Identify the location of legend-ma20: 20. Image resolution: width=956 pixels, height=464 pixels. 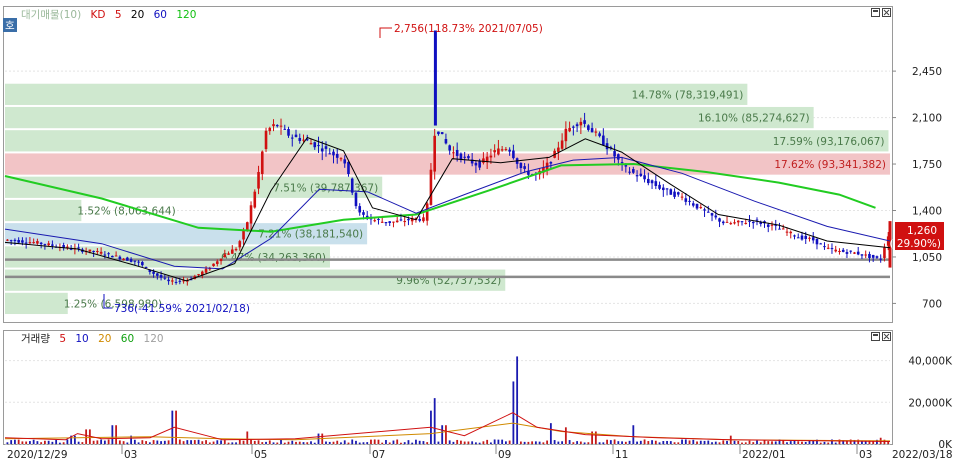
(137, 15).